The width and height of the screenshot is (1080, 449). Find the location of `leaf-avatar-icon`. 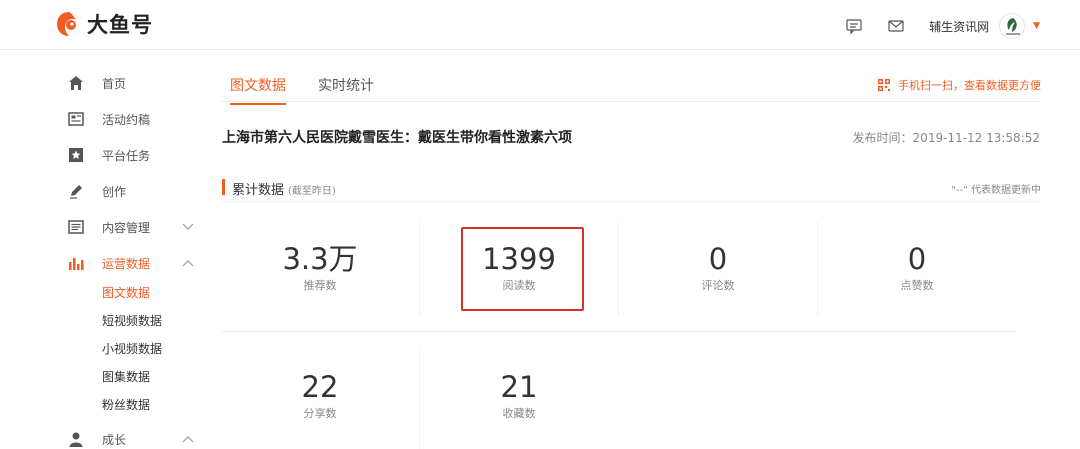

leaf-avatar-icon is located at coordinates (1013, 26).